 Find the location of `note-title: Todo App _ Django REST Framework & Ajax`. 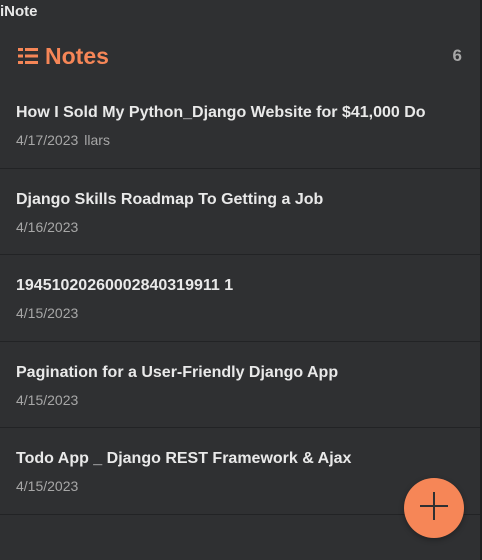

note-title: Todo App _ Django REST Framework & Ajax is located at coordinates (184, 459).